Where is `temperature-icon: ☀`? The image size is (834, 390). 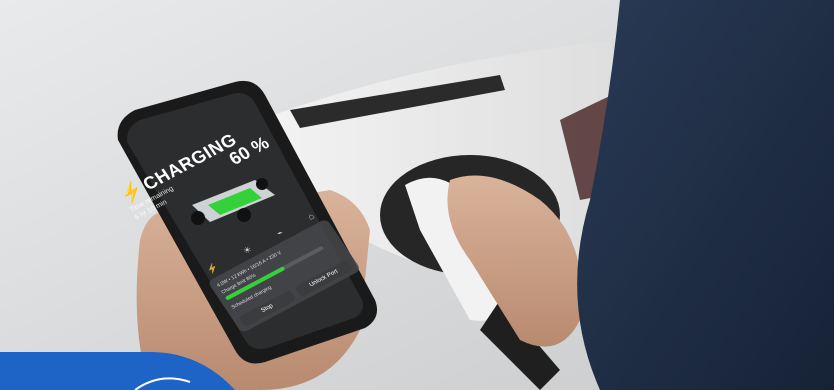
temperature-icon: ☀ is located at coordinates (247, 250).